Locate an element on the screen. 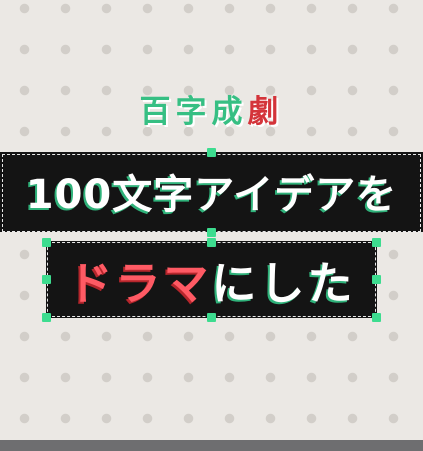  logo-subtitle: 百字成劇 is located at coordinates (211, 108).